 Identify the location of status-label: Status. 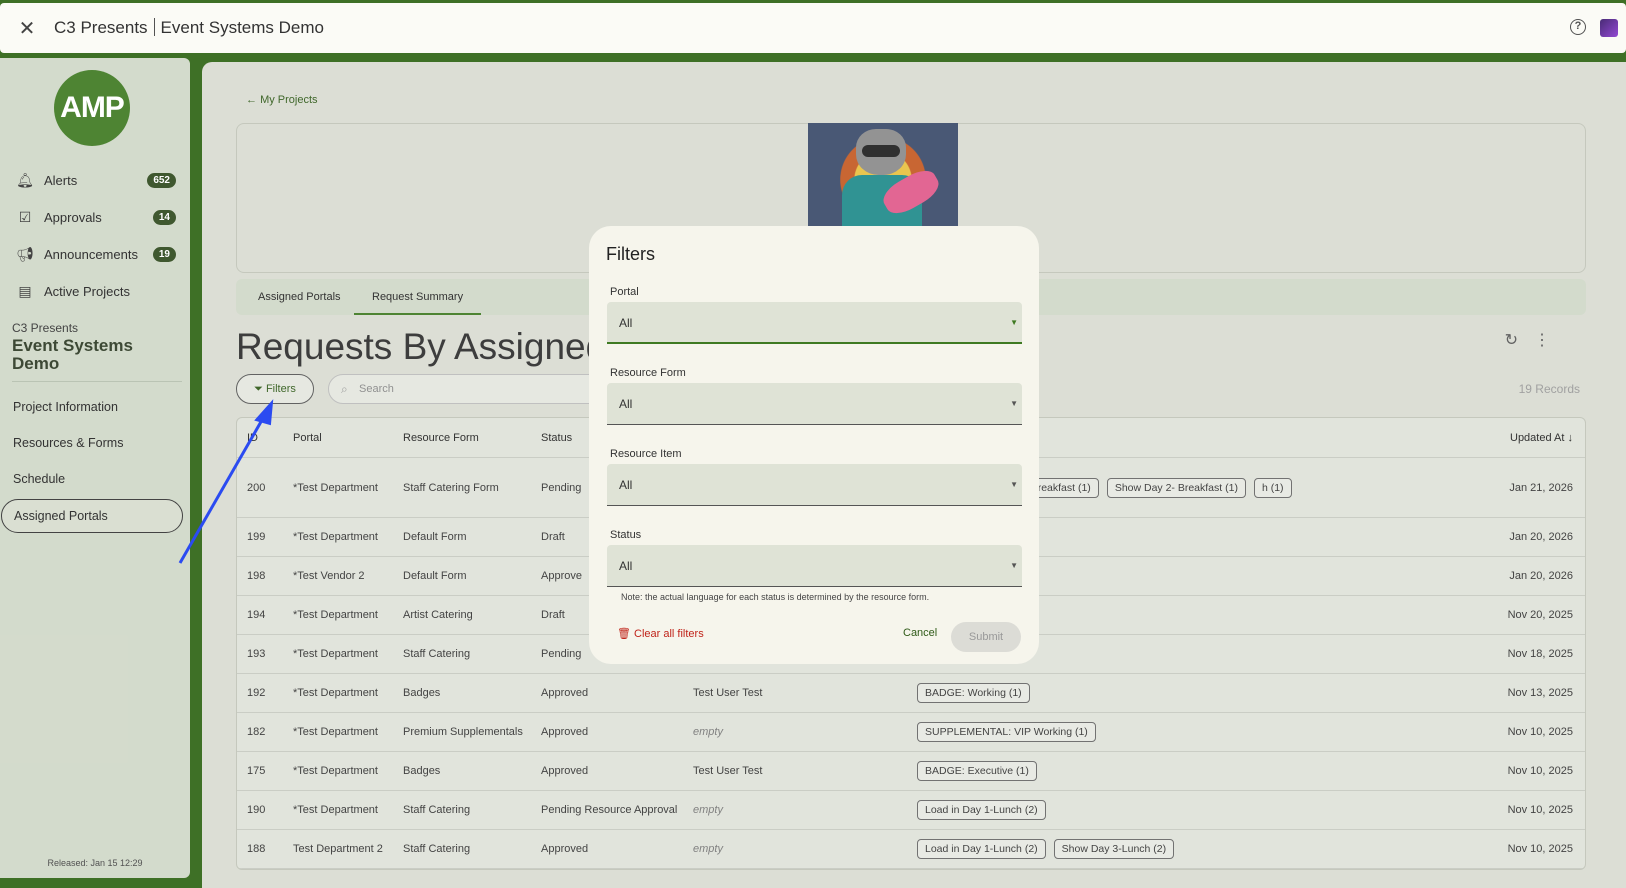
(626, 535).